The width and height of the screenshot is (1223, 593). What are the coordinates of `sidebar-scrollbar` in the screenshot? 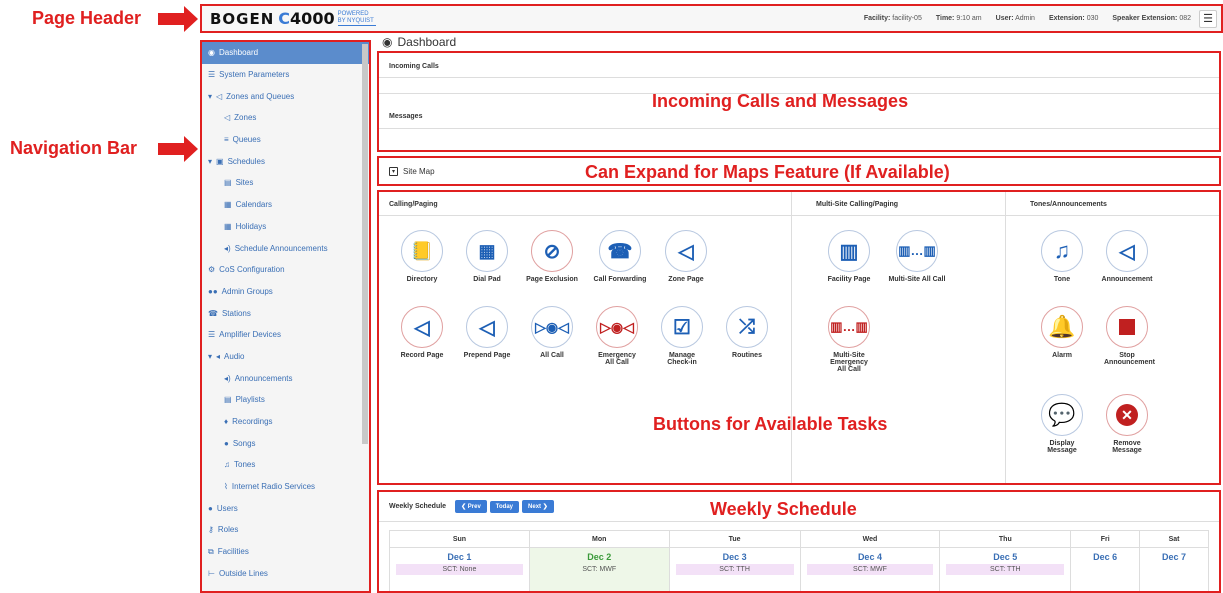 It's located at (365, 244).